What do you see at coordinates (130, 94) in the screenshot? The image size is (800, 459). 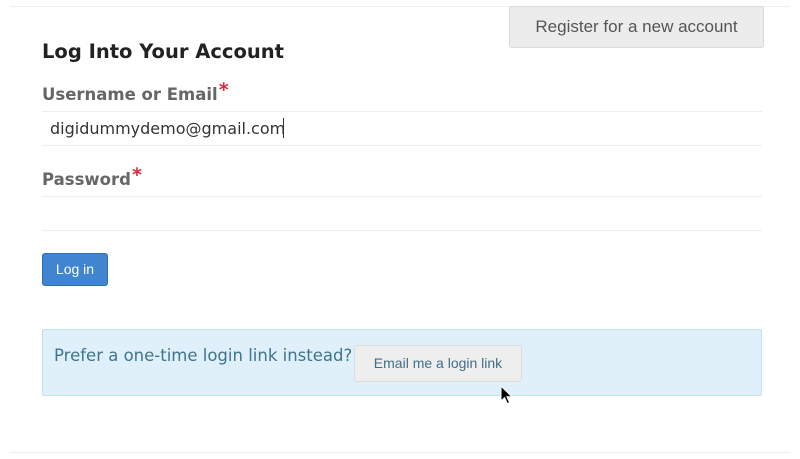 I see `username-label-text: Username or Email` at bounding box center [130, 94].